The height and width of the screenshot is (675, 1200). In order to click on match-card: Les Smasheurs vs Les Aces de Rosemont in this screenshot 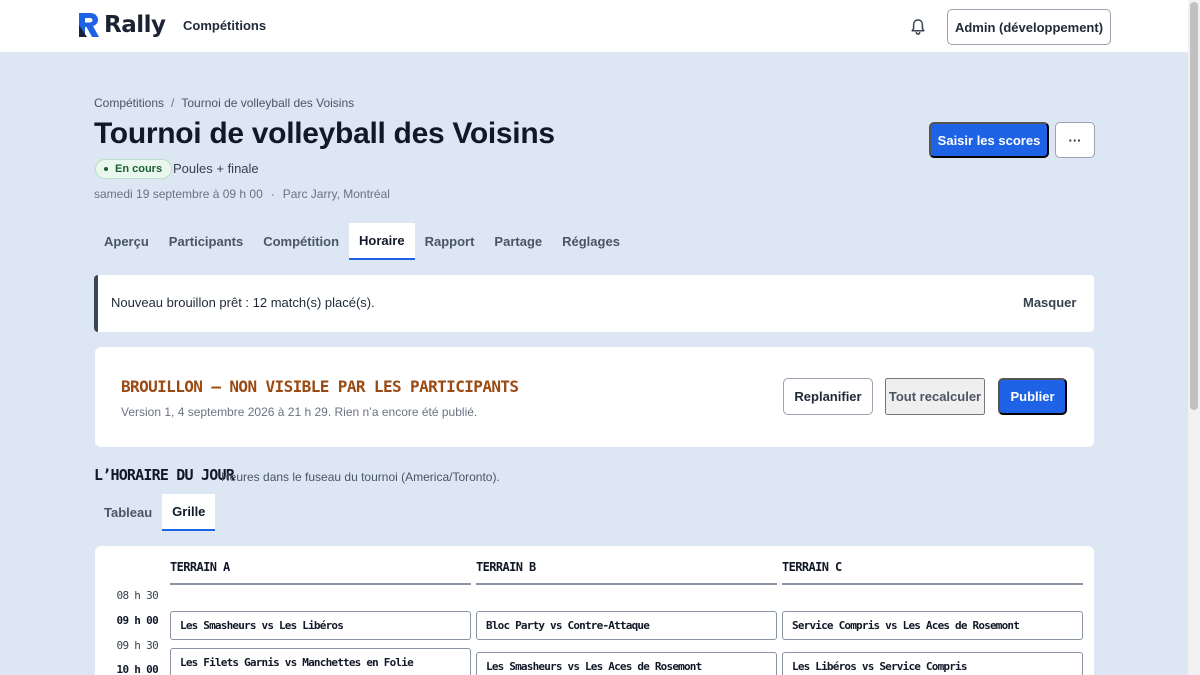, I will do `click(626, 663)`.